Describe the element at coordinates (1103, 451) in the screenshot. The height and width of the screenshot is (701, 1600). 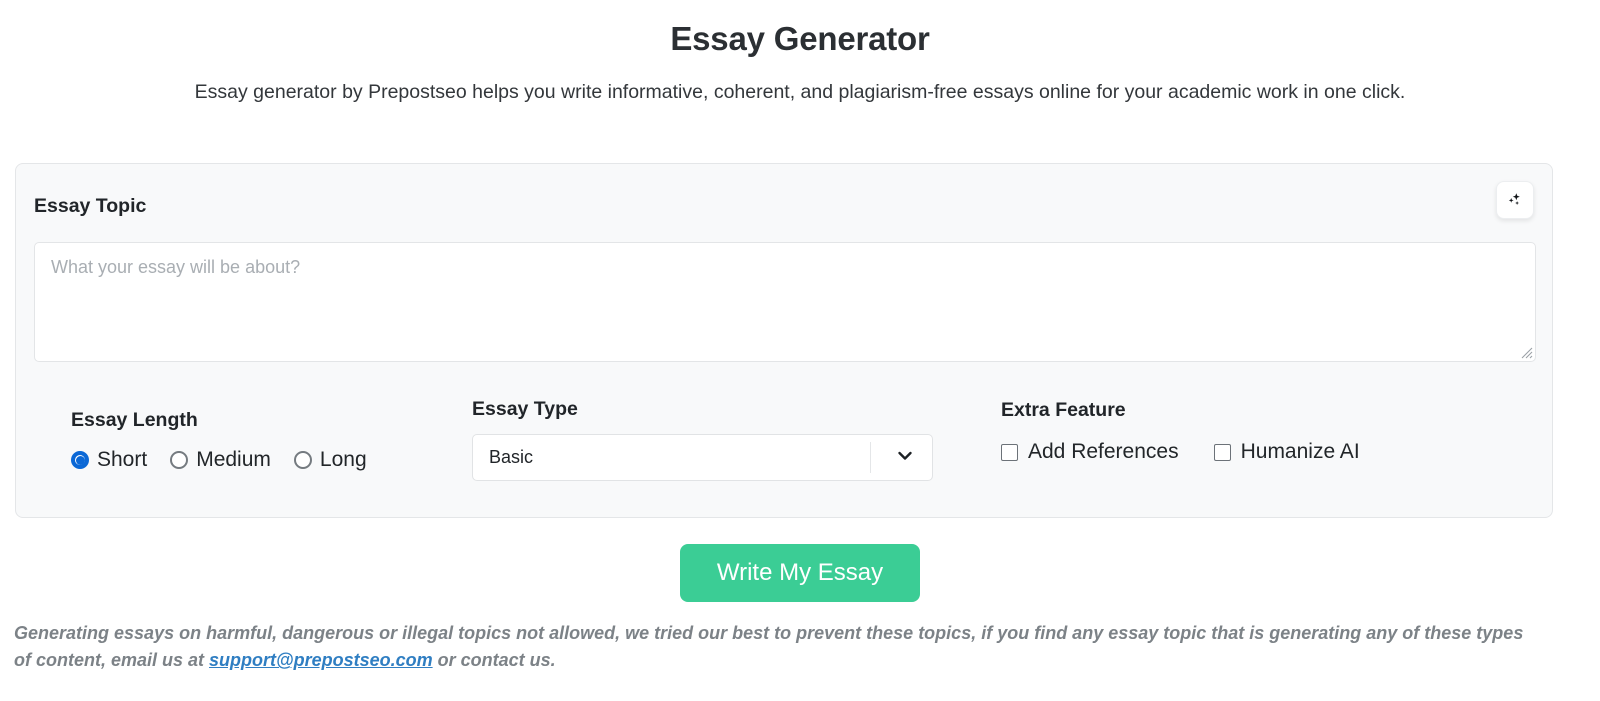
I see `checkbox-label-add-references: Add References` at that location.